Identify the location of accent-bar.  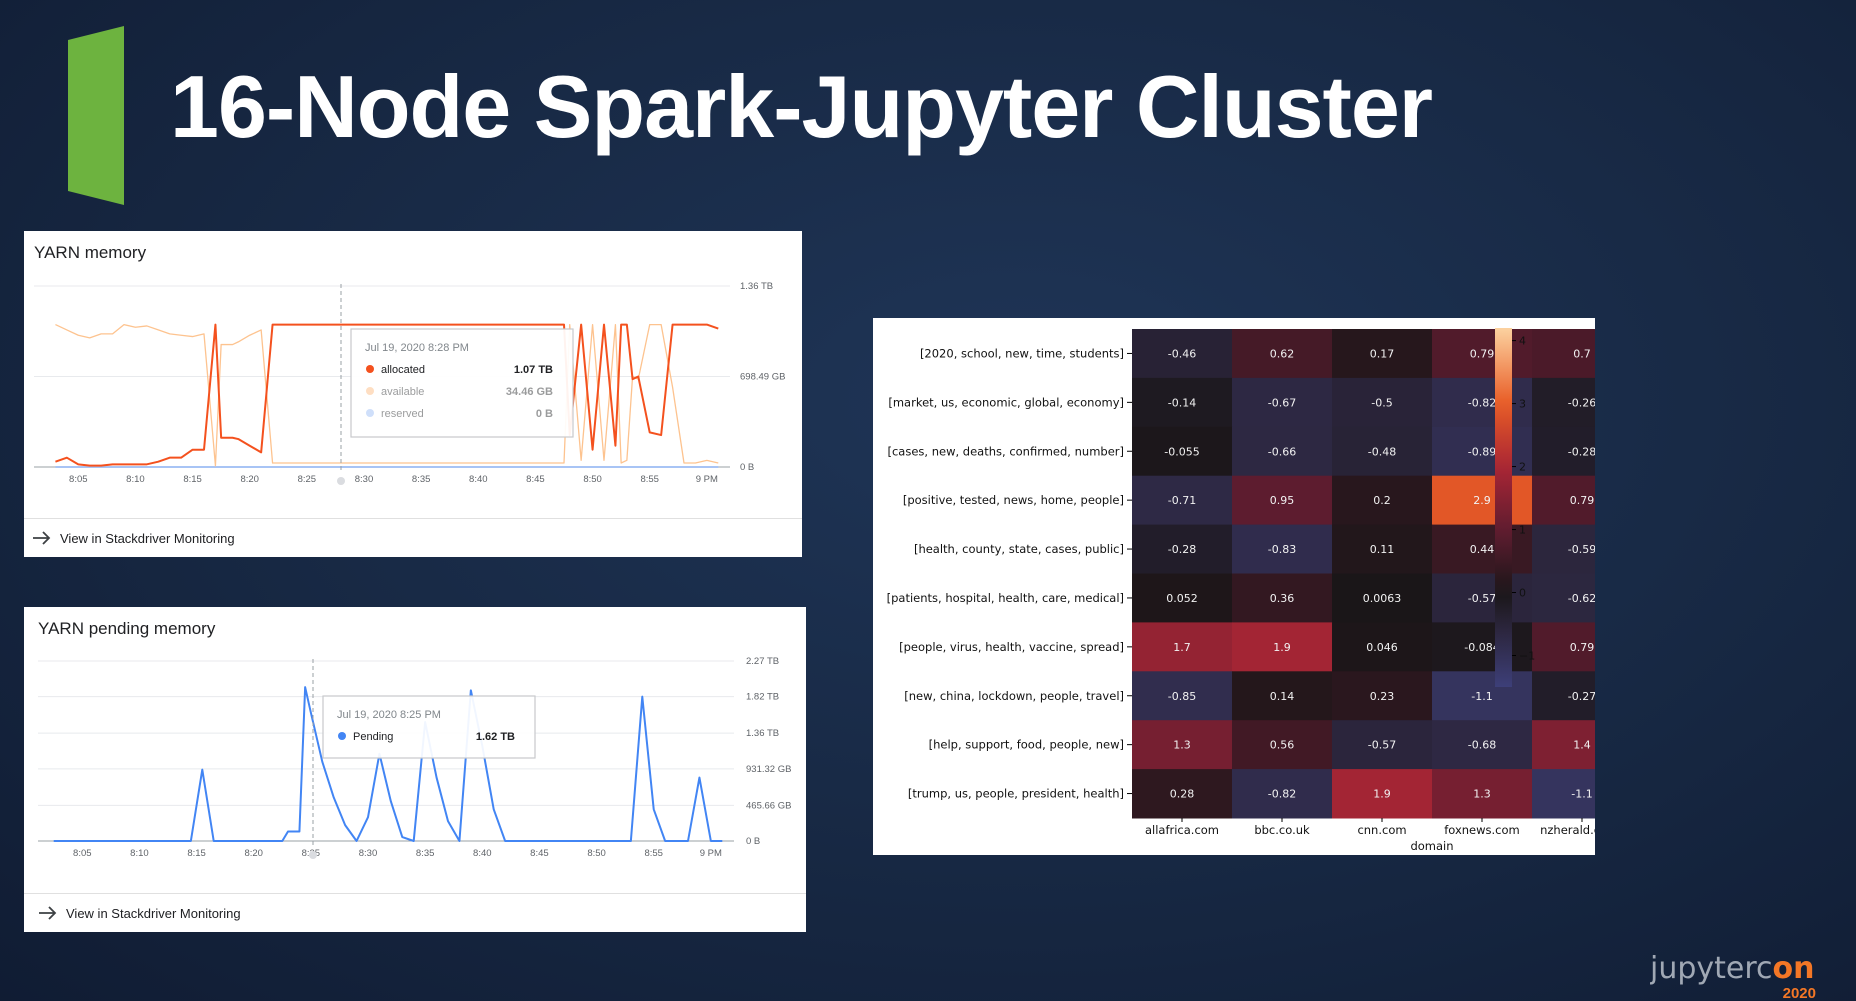
(96, 115).